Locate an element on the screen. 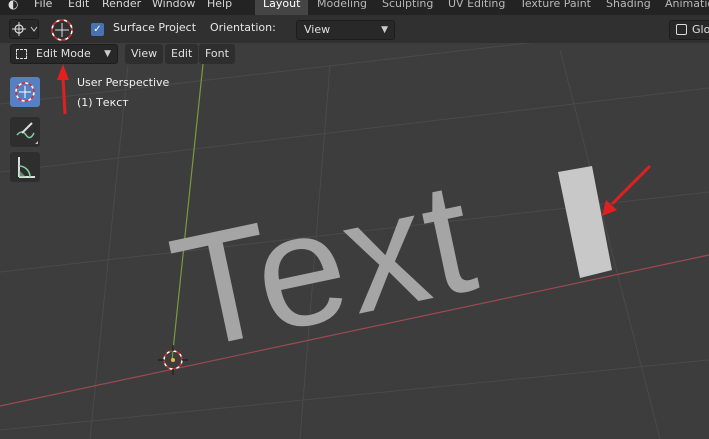 The height and width of the screenshot is (439, 709). tab-layout: Layout is located at coordinates (282, 7).